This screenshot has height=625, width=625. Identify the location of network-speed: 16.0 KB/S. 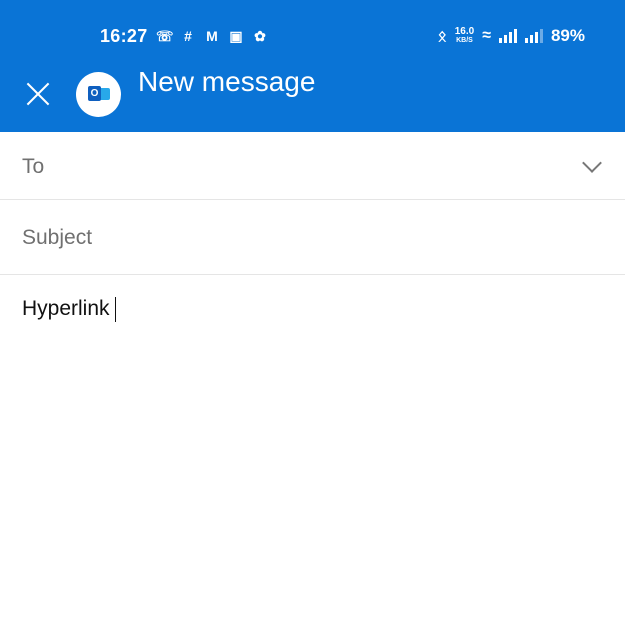
(464, 36).